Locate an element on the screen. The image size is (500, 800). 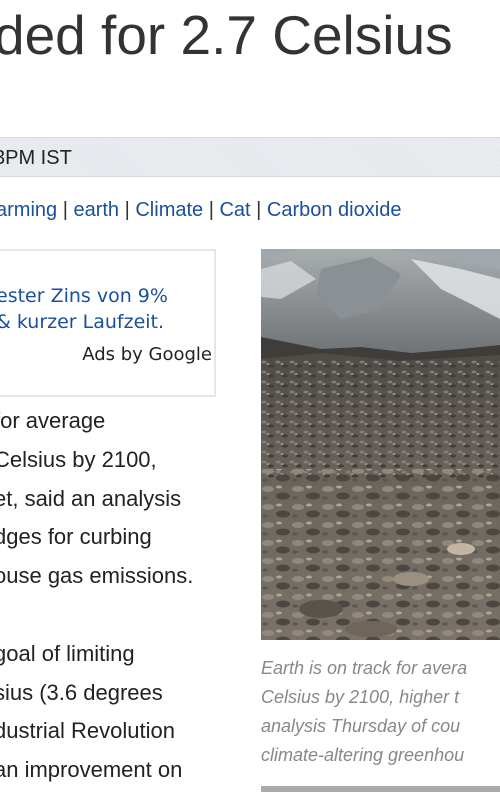
body-line: dustrial Revolution is located at coordinates (87, 731).